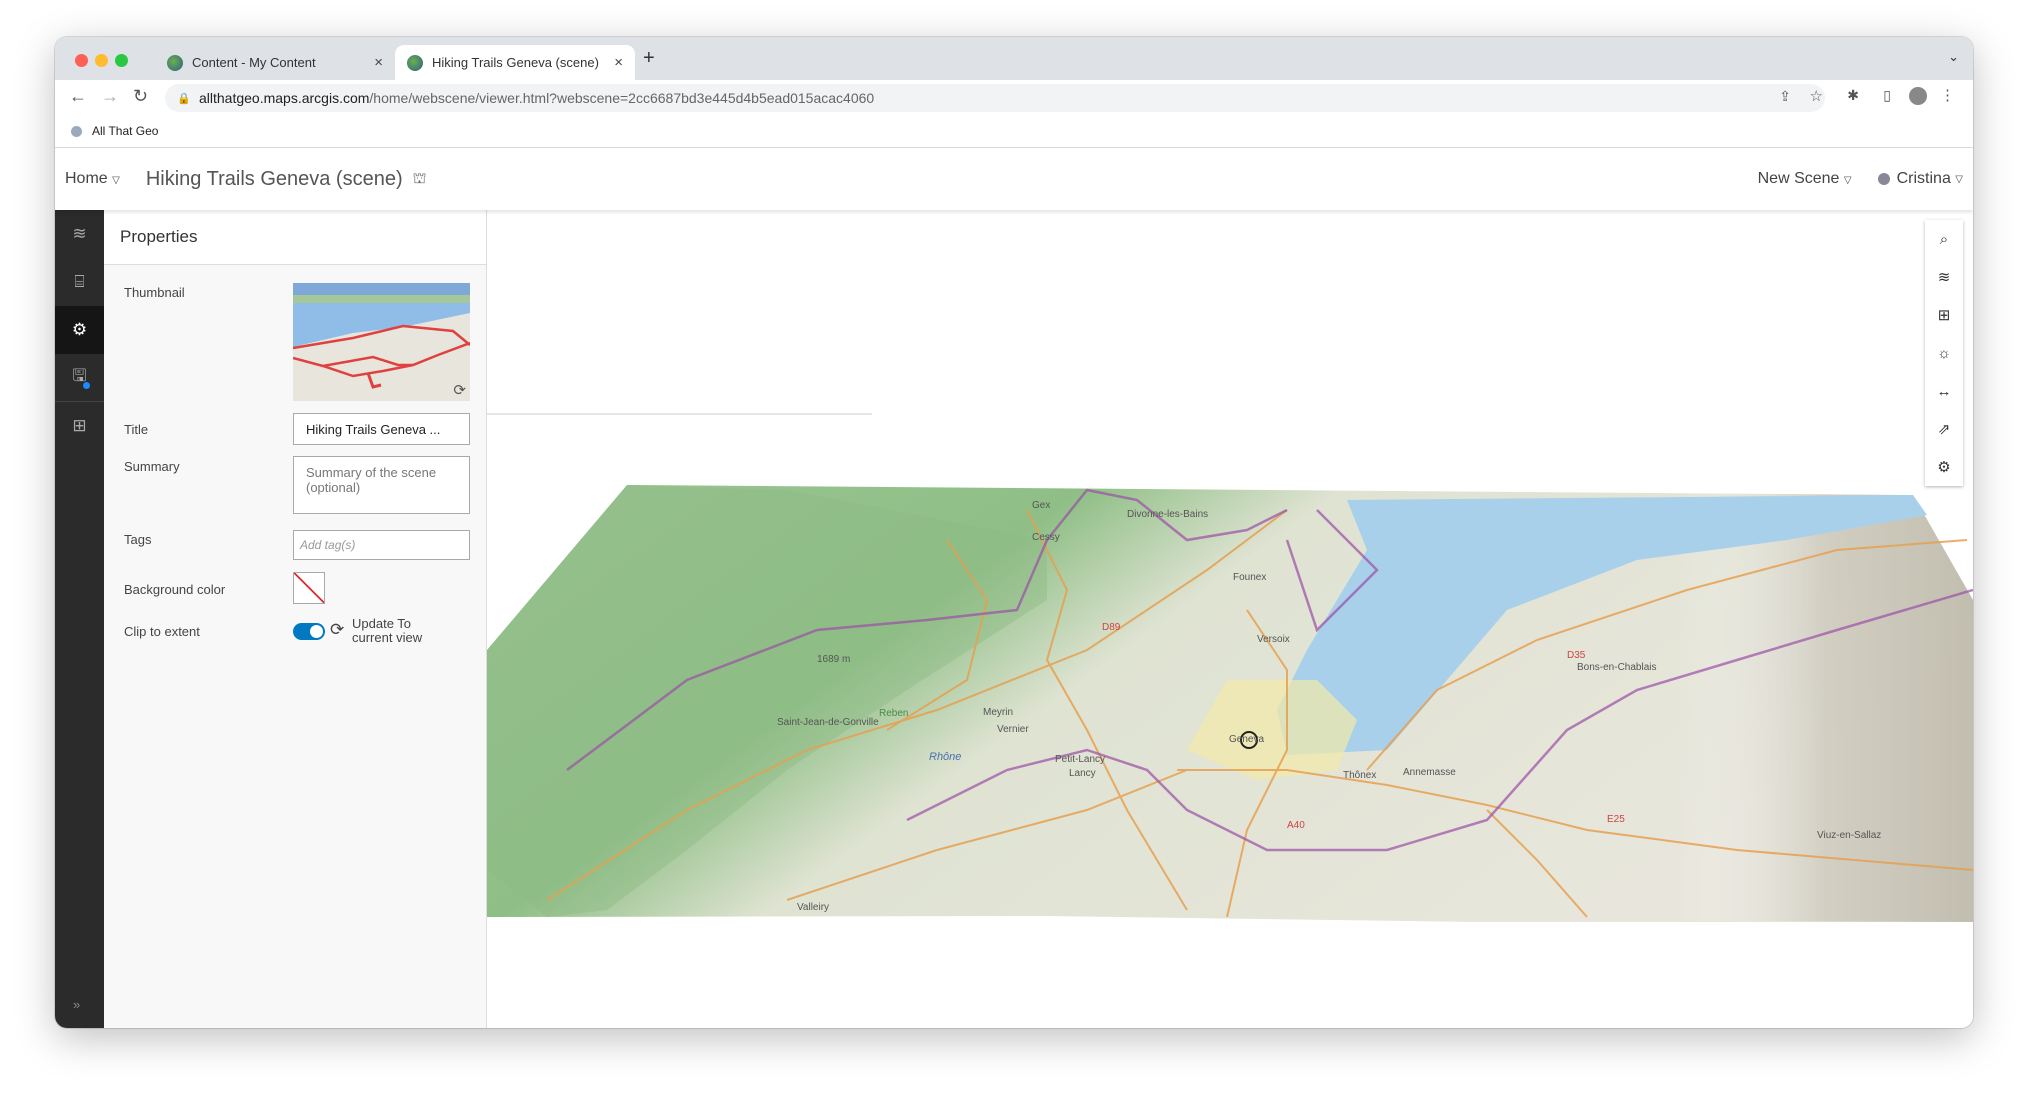 Image resolution: width=2029 pixels, height=1102 pixels. I want to click on extensions-icon: ✱, so click(1853, 95).